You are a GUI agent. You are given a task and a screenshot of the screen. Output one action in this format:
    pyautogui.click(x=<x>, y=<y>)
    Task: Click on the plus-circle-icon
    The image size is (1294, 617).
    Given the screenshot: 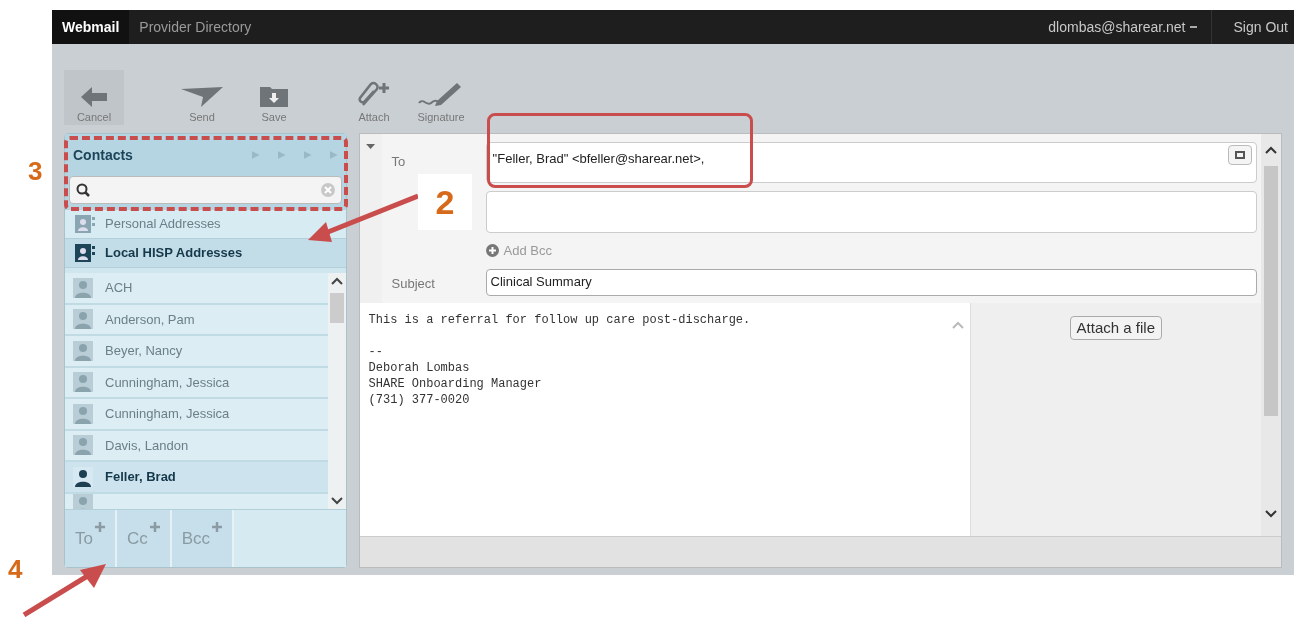 What is the action you would take?
    pyautogui.click(x=492, y=251)
    